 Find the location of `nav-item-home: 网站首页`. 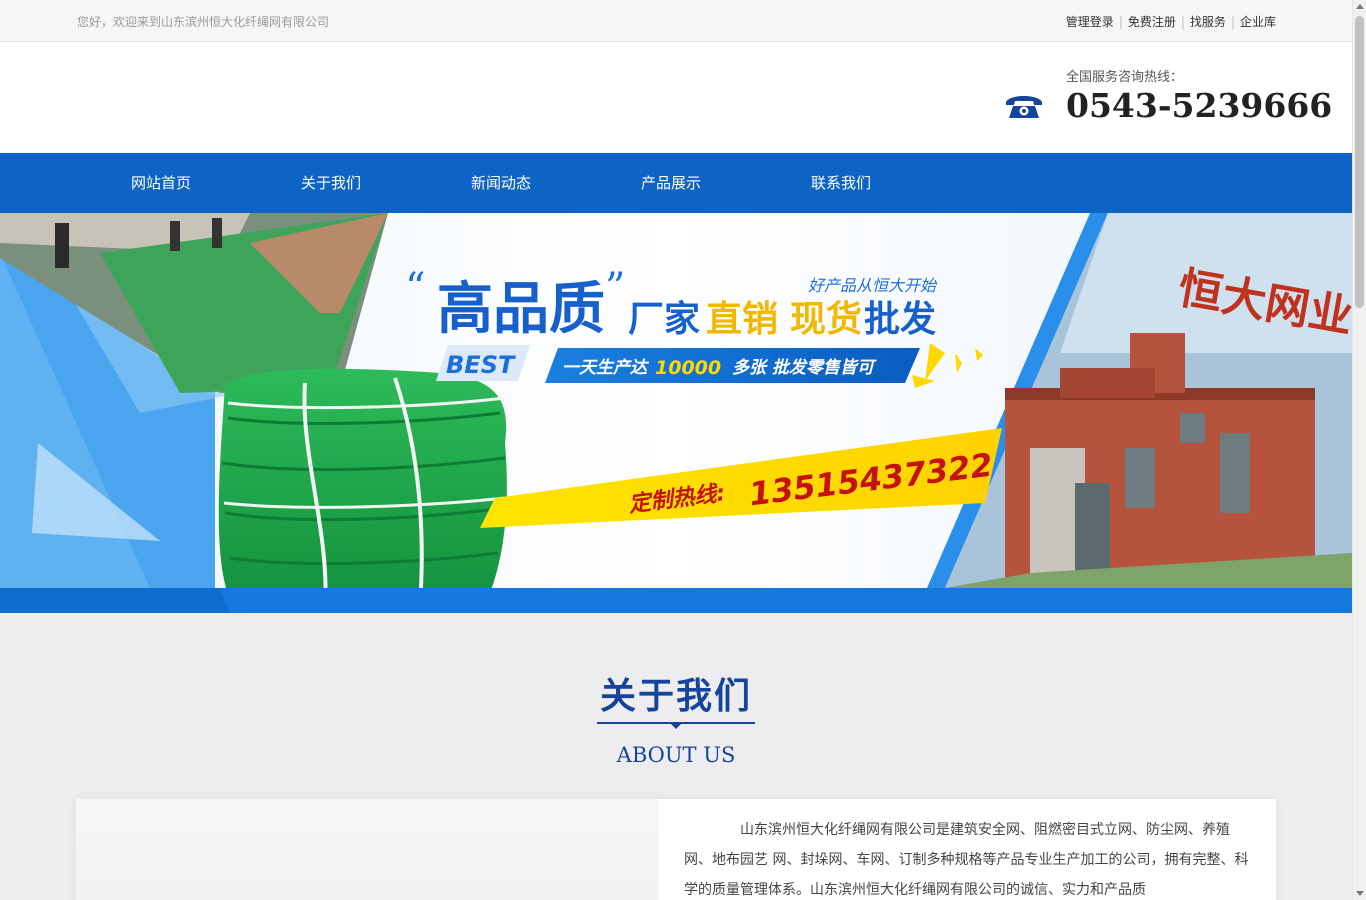

nav-item-home: 网站首页 is located at coordinates (161, 183).